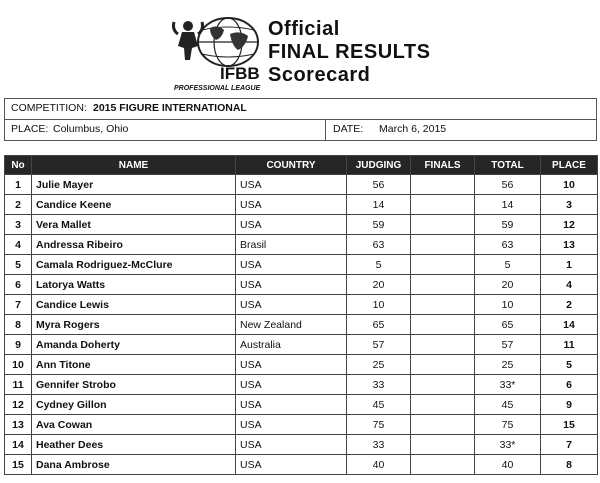 The height and width of the screenshot is (483, 600). Describe the element at coordinates (319, 75) in the screenshot. I see `title-scorecard: Scorecard` at that location.